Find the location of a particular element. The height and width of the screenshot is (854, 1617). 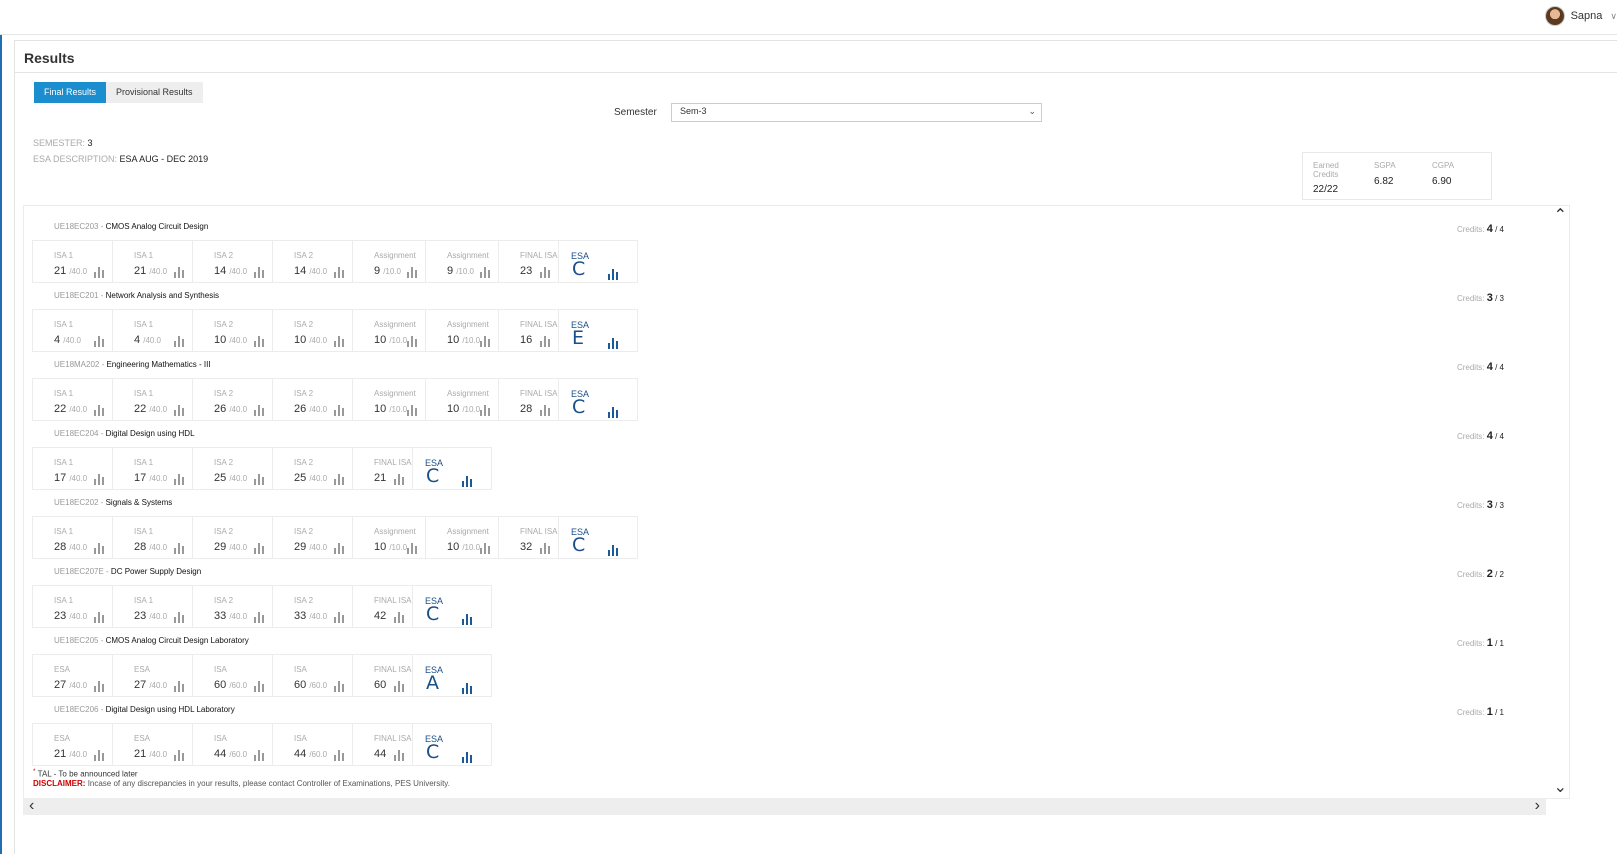

course-title: UE18EC204 - Digital Design using HDL is located at coordinates (124, 433).